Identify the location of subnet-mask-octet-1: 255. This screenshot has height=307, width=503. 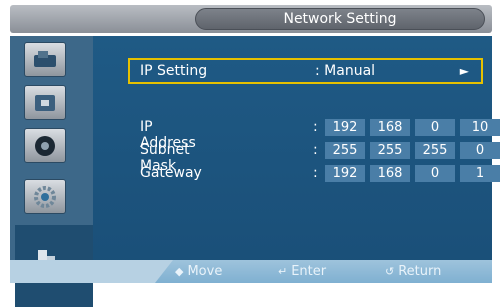
(345, 150).